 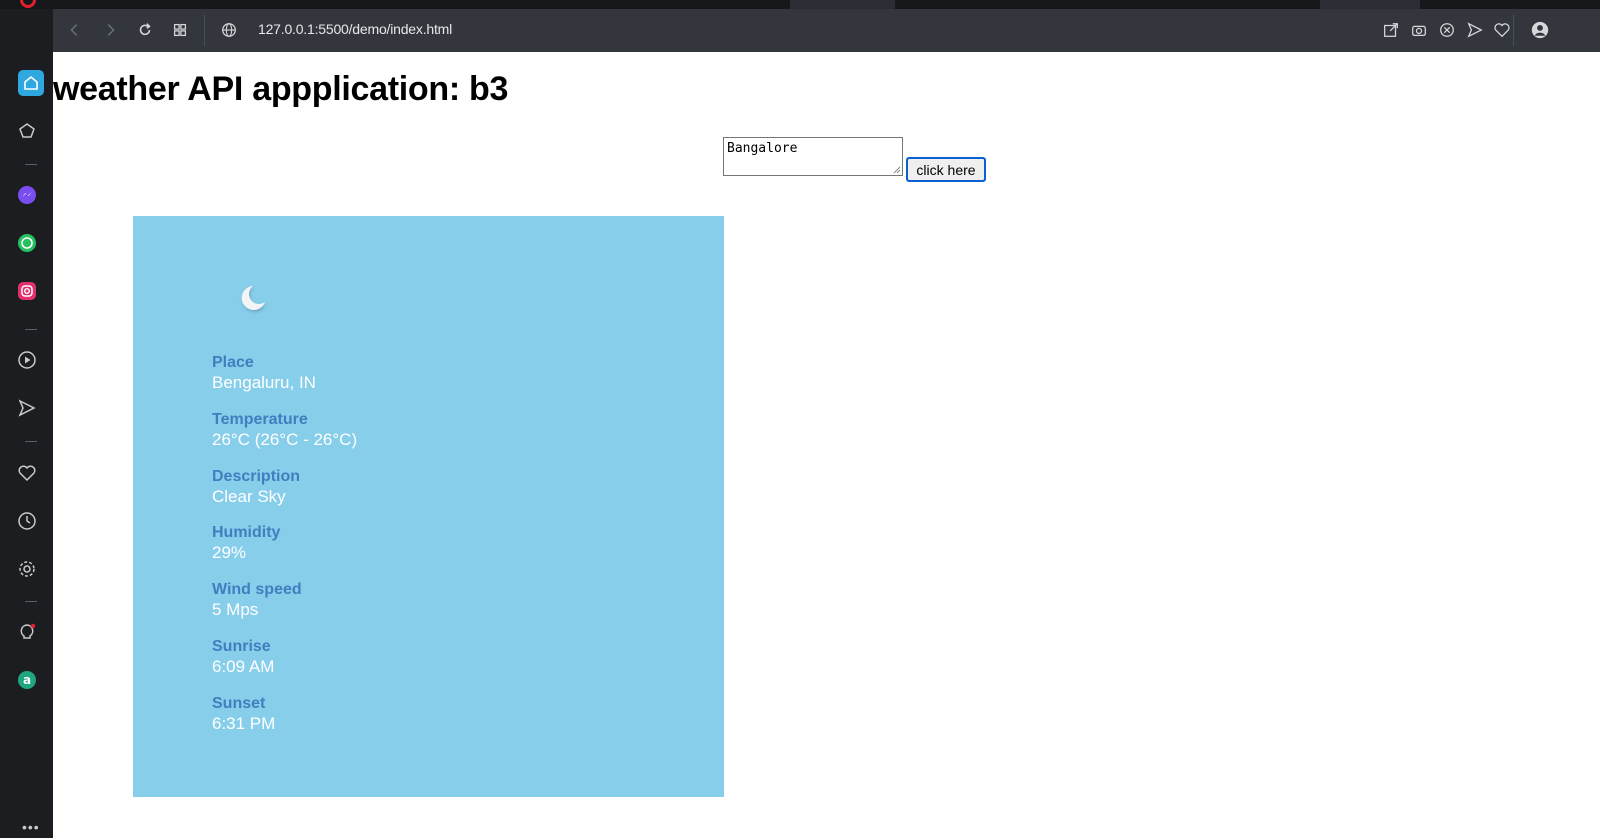 What do you see at coordinates (27, 291) in the screenshot?
I see `instagram-icon` at bounding box center [27, 291].